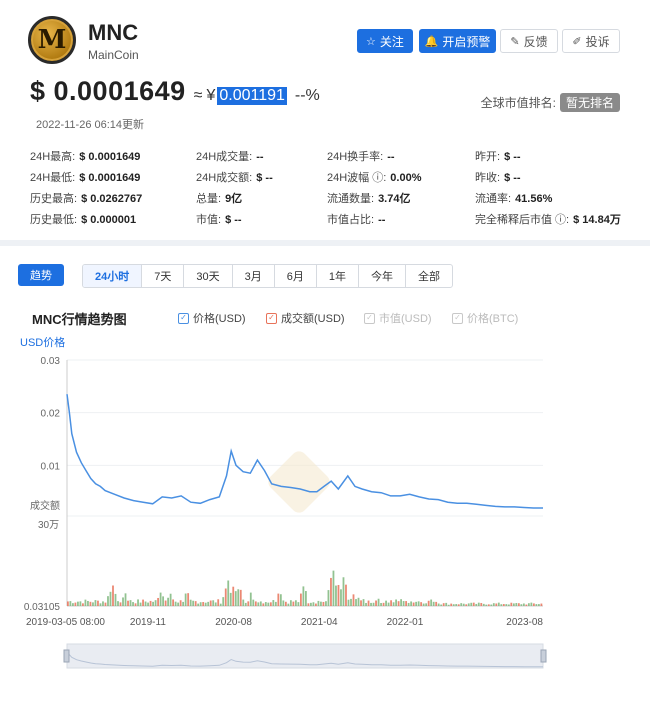  Describe the element at coordinates (351, 220) in the screenshot. I see `stat-label: 市值占比:` at that location.